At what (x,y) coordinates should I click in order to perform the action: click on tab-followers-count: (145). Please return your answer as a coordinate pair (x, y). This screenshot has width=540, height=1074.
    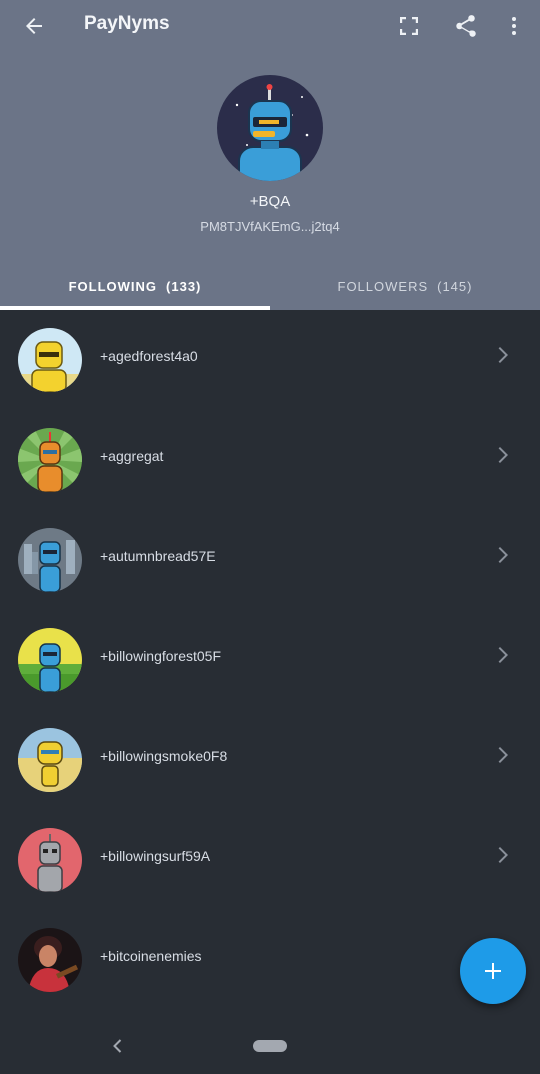
    Looking at the image, I should click on (455, 286).